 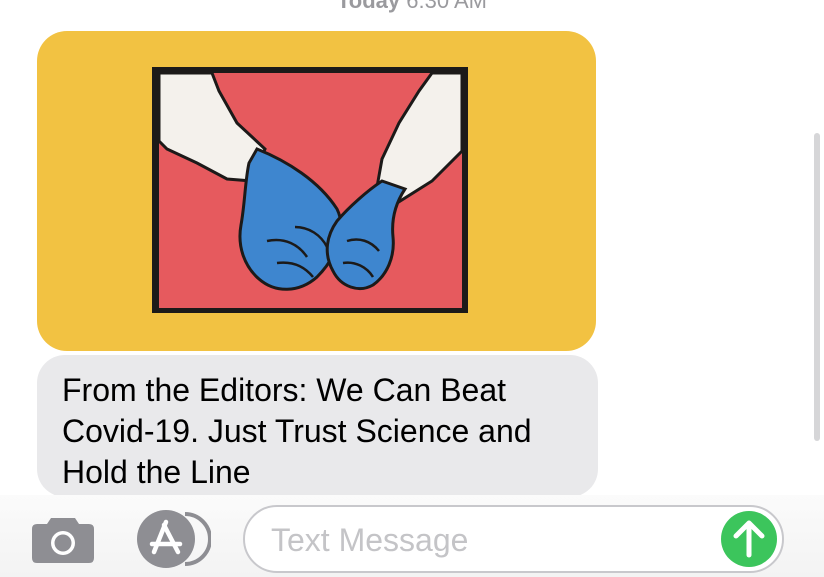 What do you see at coordinates (370, 540) in the screenshot?
I see `message-placeholder: Text Message` at bounding box center [370, 540].